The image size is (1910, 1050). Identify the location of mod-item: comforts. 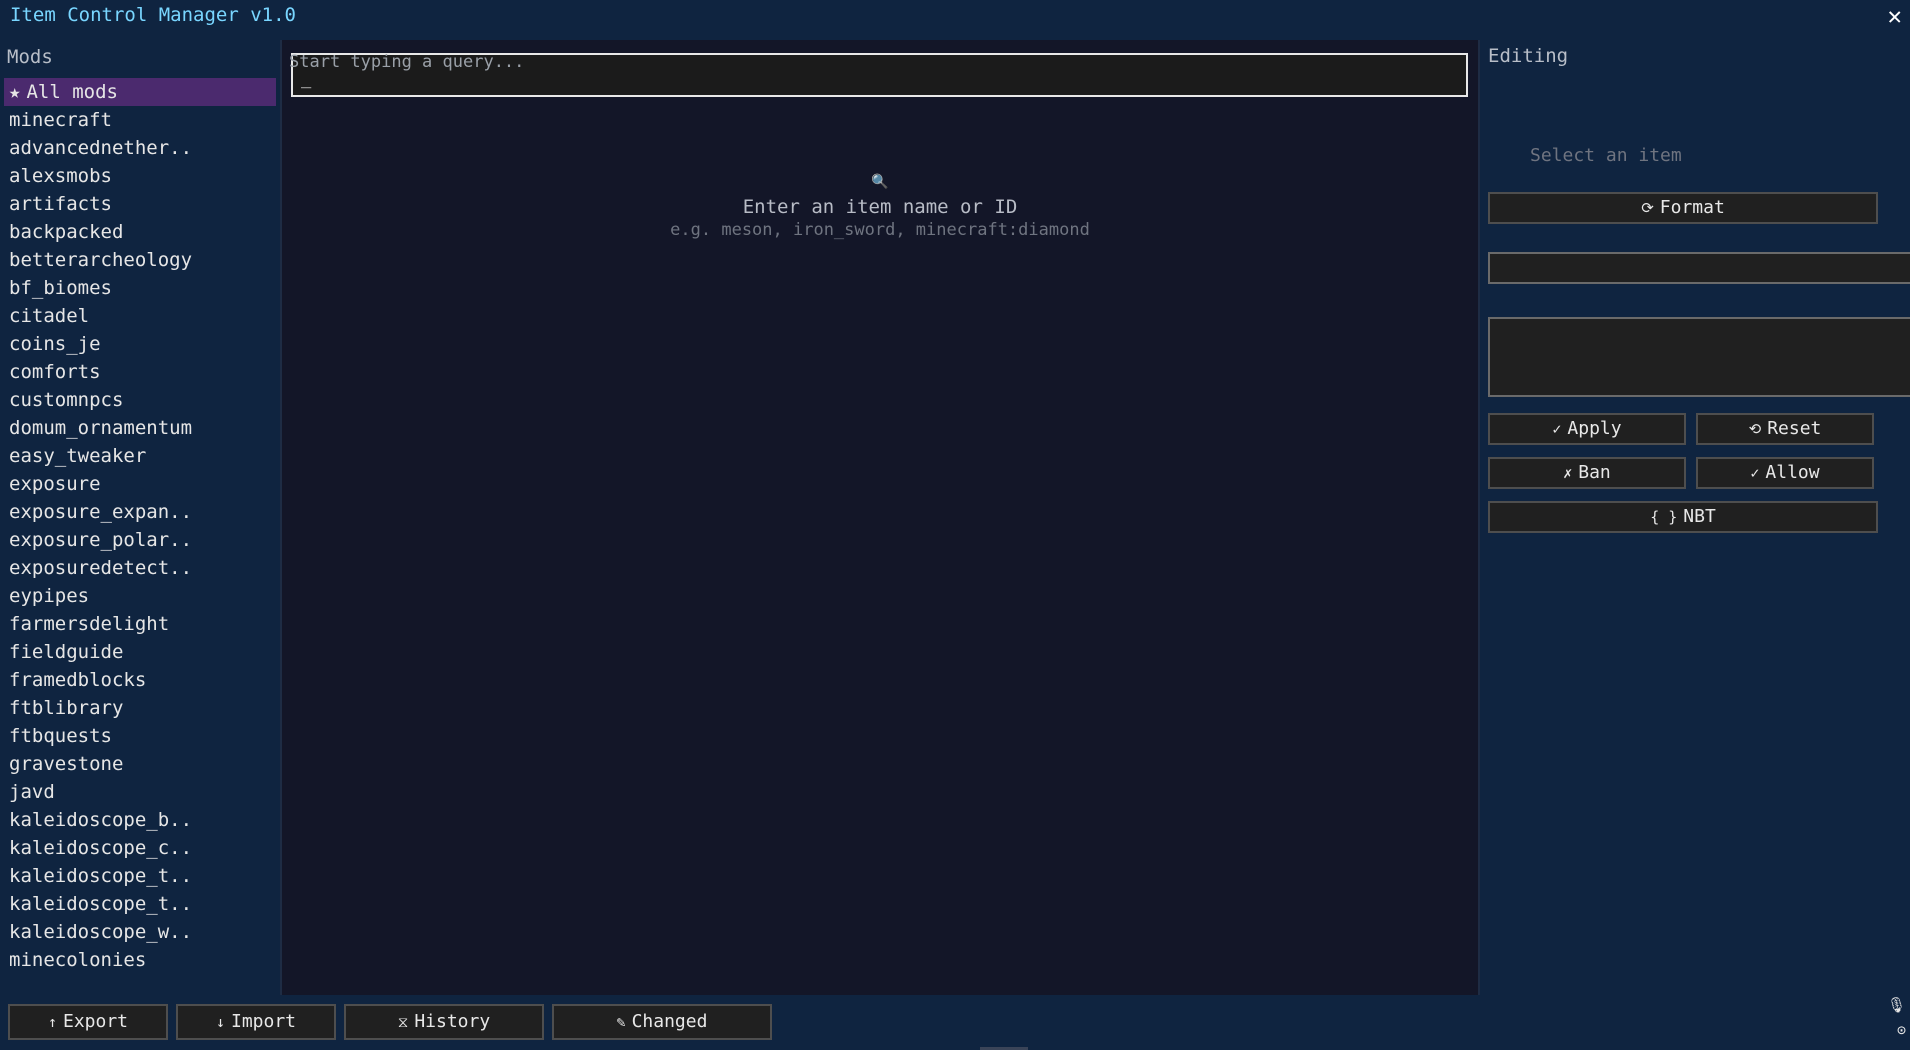
(140, 372).